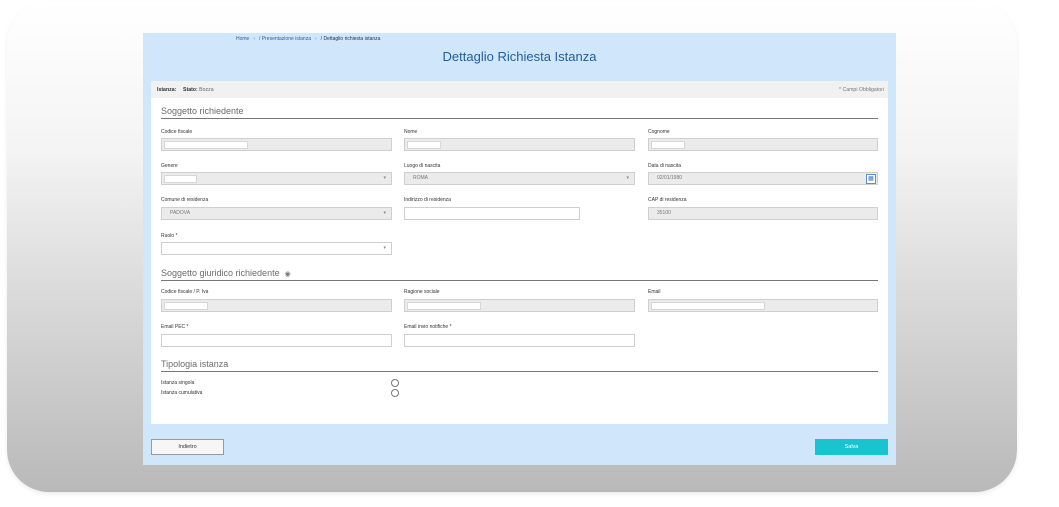  Describe the element at coordinates (175, 327) in the screenshot. I see `email-pec-label: Email PEC *` at that location.